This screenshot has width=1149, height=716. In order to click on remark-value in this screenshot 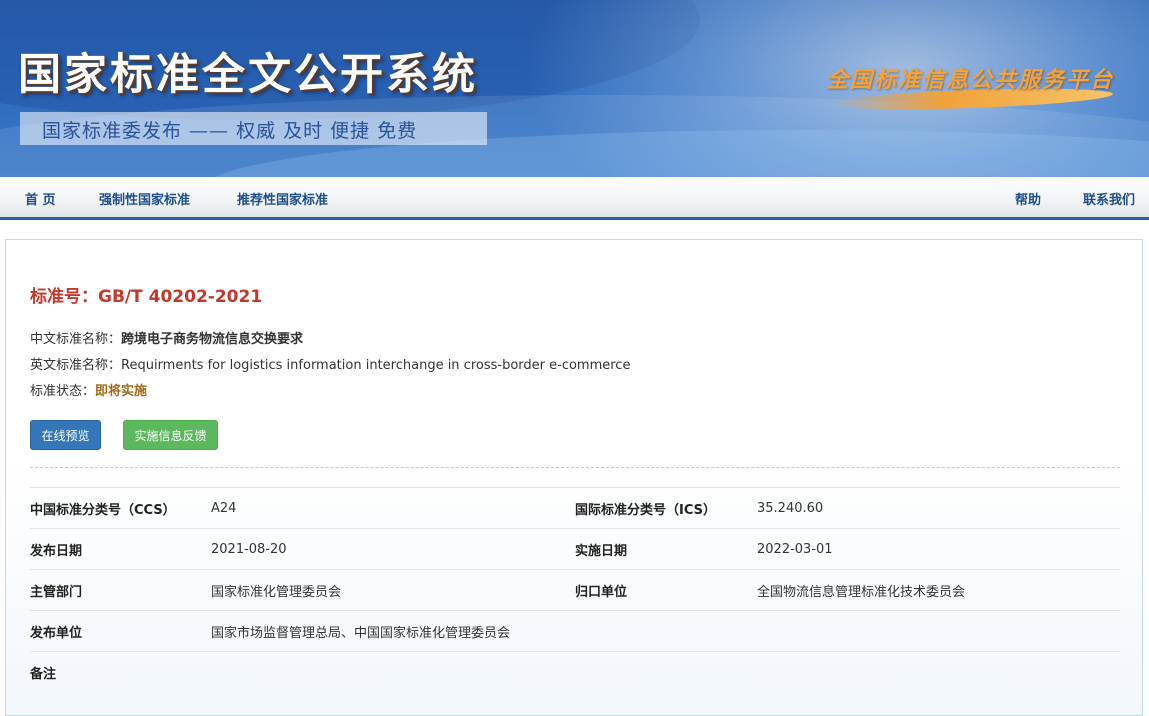, I will do `click(665, 672)`.